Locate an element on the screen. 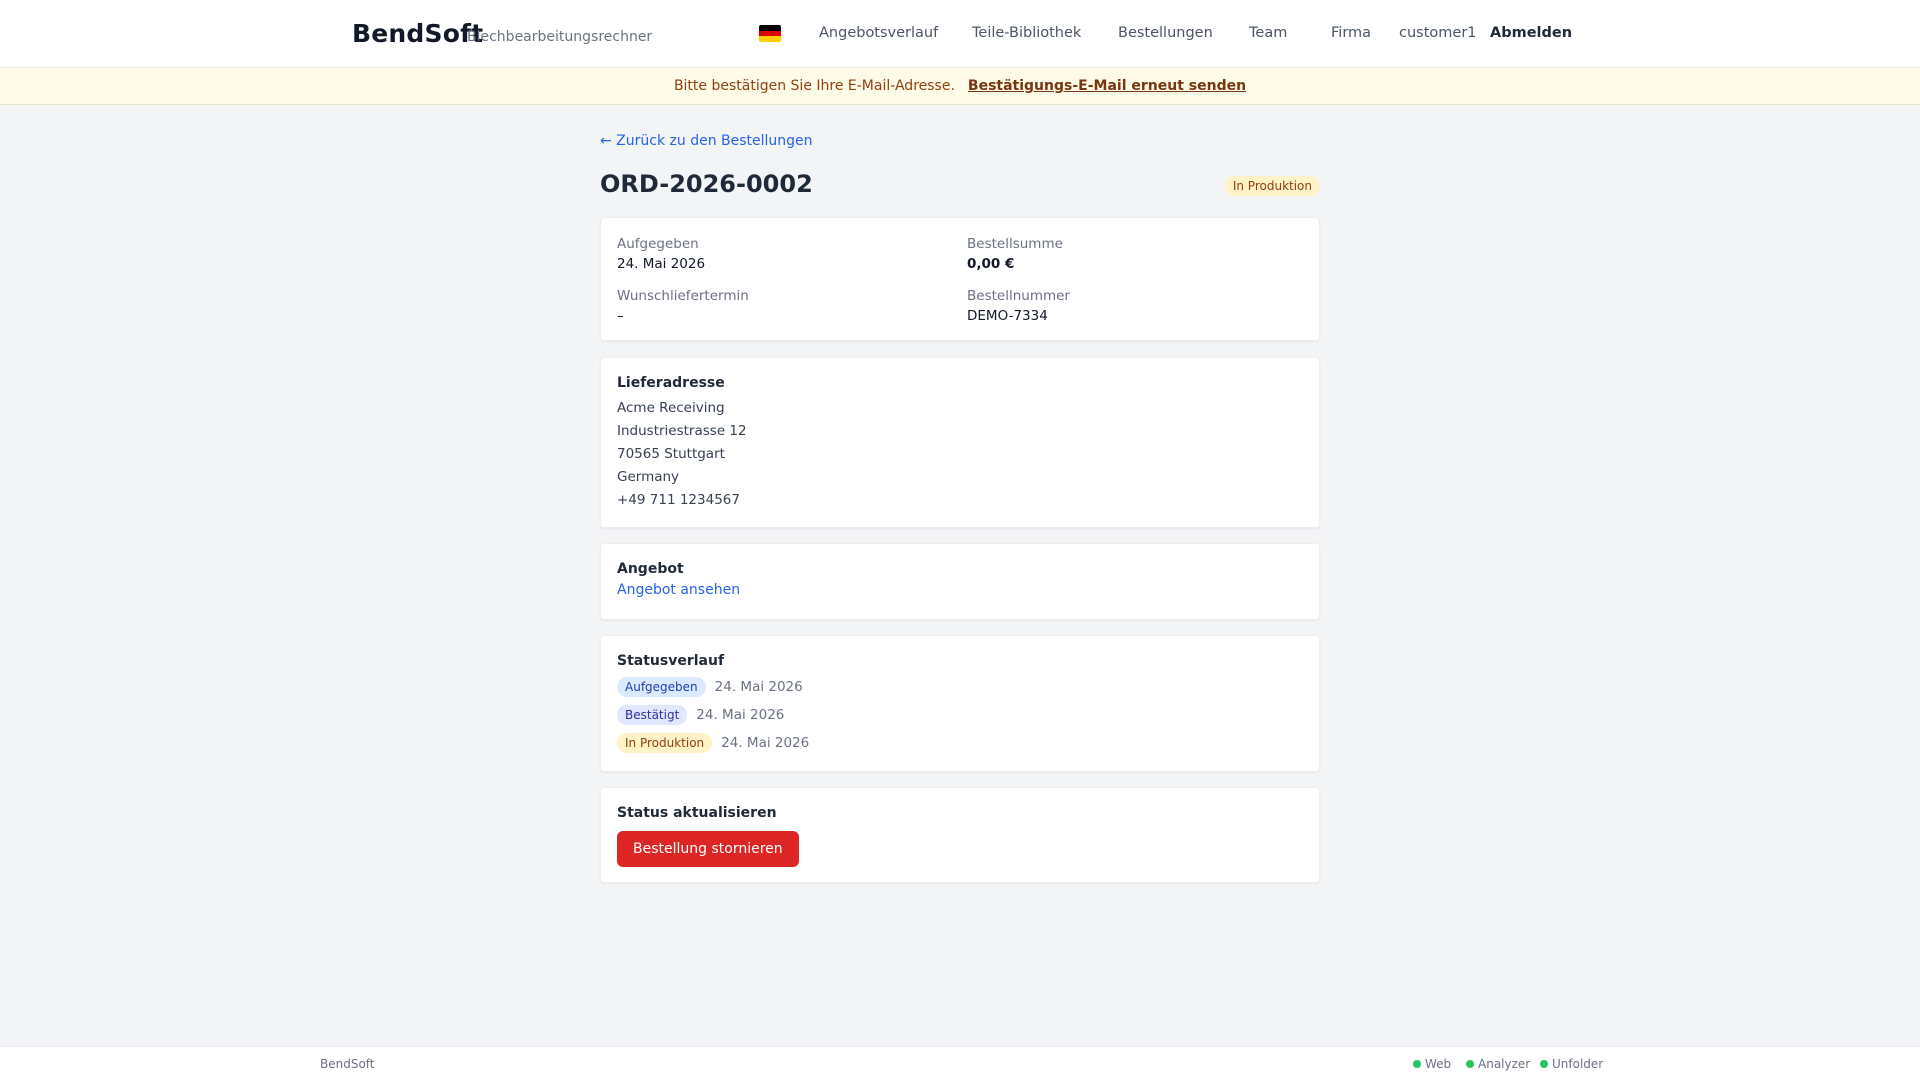 The image size is (1920, 1080). status-badge: In Produktion is located at coordinates (665, 743).